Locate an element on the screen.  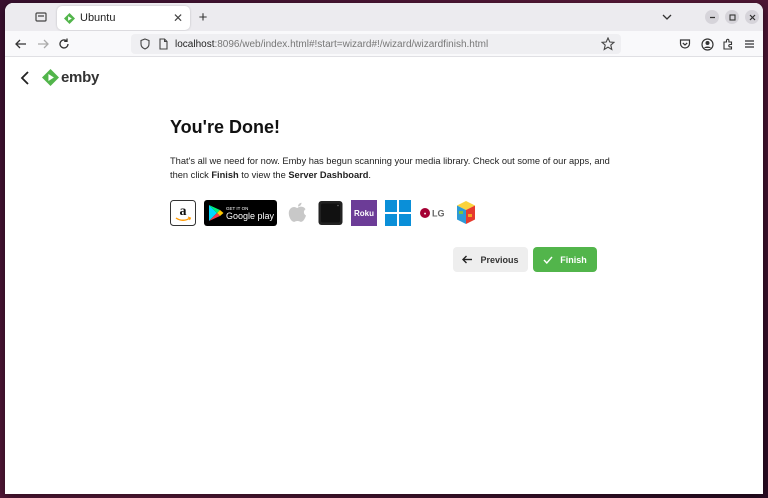
apple-icon is located at coordinates (297, 213).